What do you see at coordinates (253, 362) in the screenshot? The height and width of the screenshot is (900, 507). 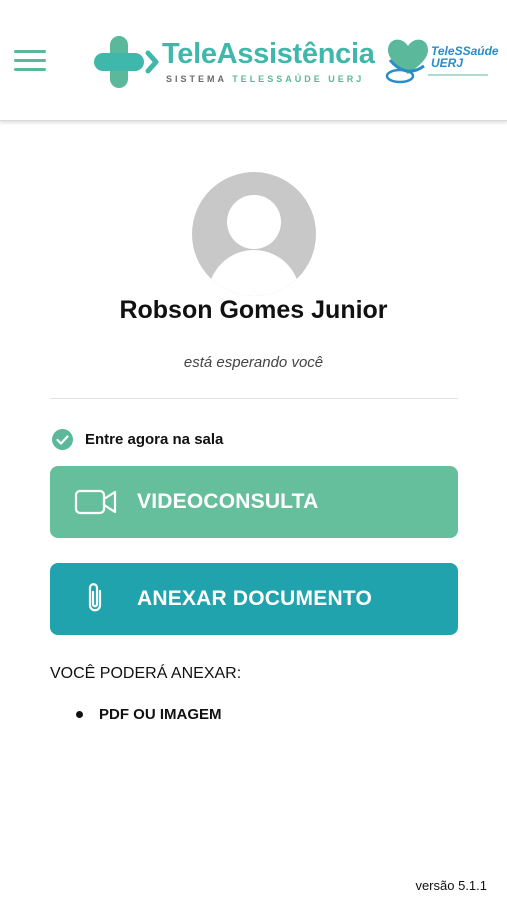 I see `waiting-status: está esperando você` at bounding box center [253, 362].